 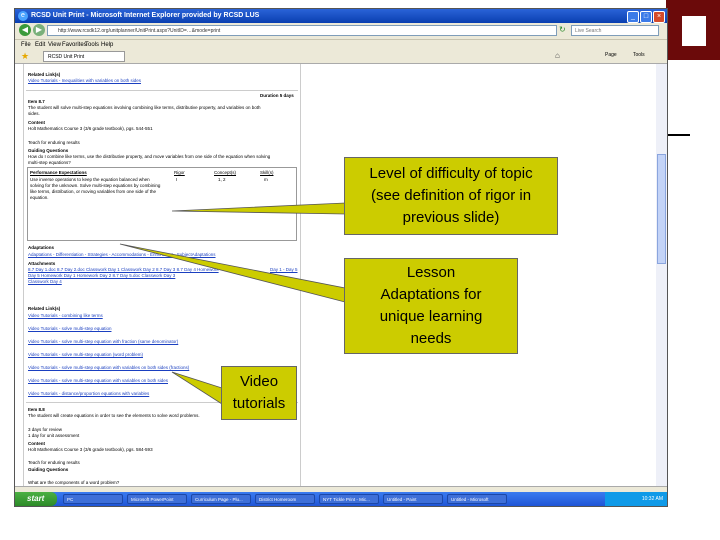 What do you see at coordinates (177, 179) in the screenshot?
I see `table-cell-rigor: I` at bounding box center [177, 179].